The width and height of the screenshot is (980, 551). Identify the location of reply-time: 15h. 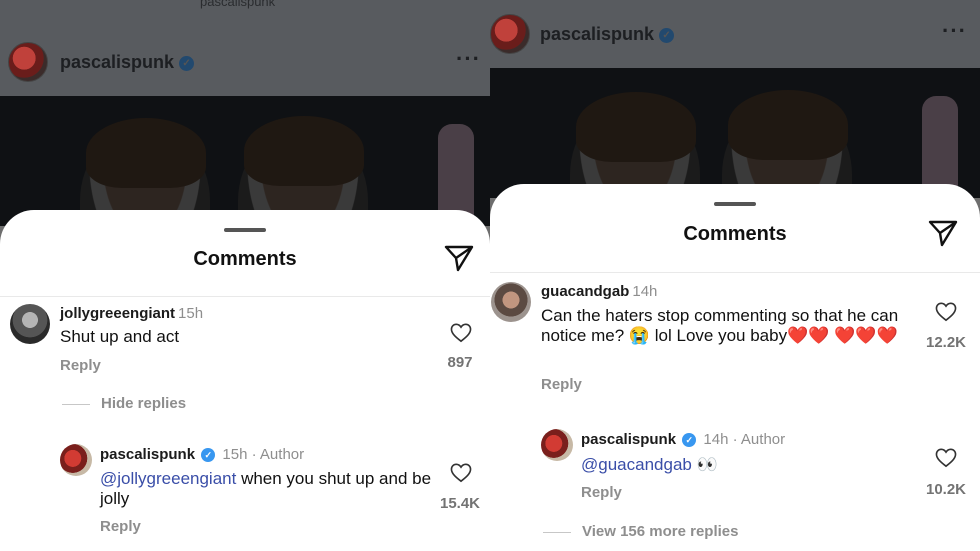
(235, 454).